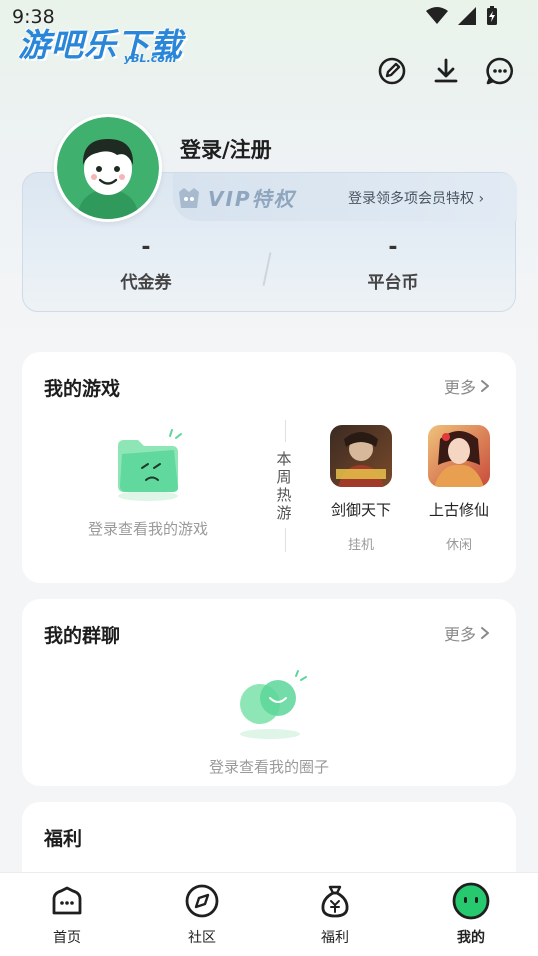 The height and width of the screenshot is (956, 538). What do you see at coordinates (393, 283) in the screenshot?
I see `stat-platform-coin-label: 平台币` at bounding box center [393, 283].